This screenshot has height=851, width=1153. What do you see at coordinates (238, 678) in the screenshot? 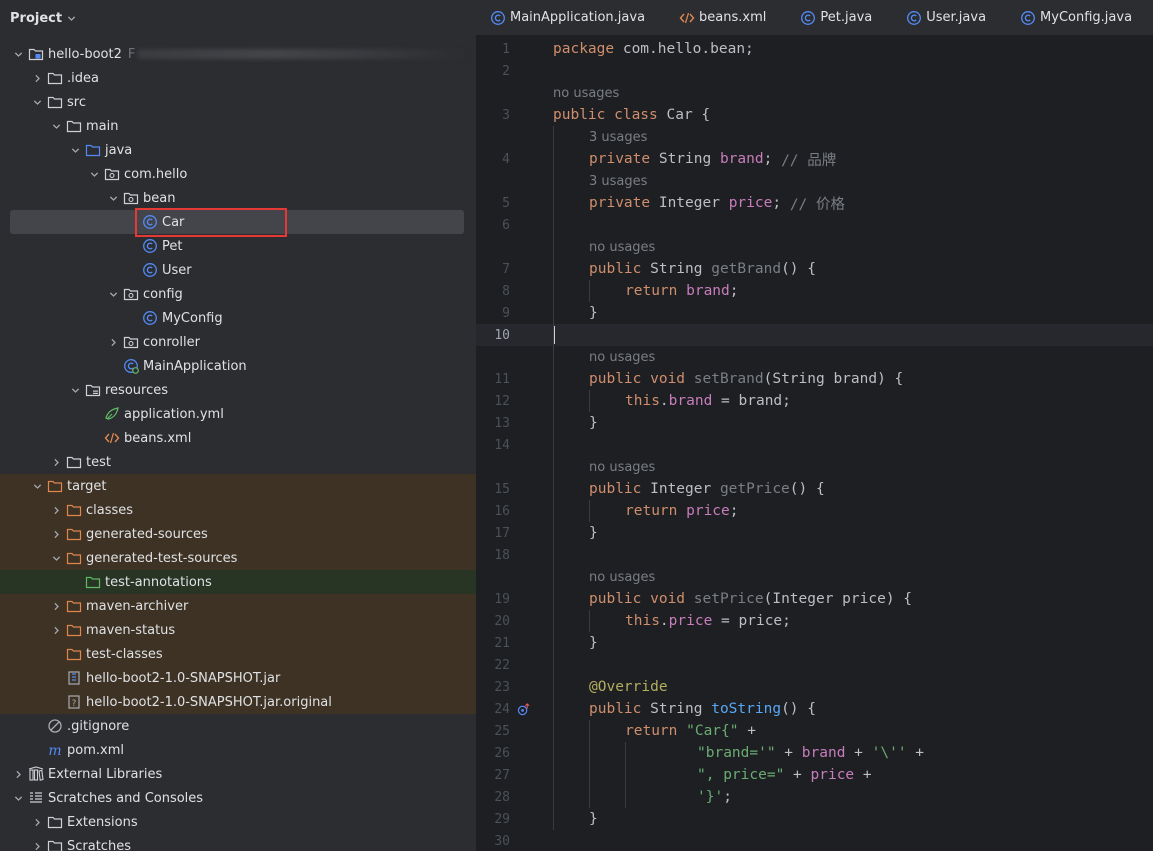
I see `tree-item-hello-boot2-1-0-snapshot-jar: hello-boot2-1.0-SNAPSHOT.jar` at bounding box center [238, 678].